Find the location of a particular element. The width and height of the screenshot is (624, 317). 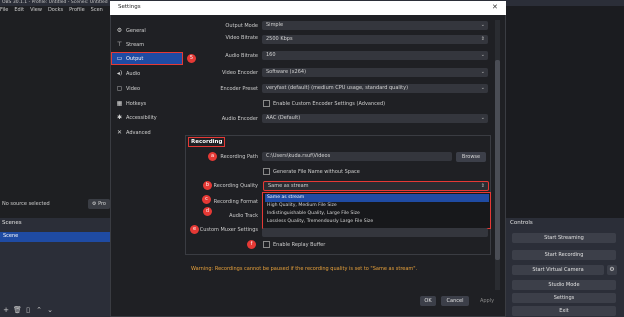

recording-quality-value: Same as stream is located at coordinates (288, 186).